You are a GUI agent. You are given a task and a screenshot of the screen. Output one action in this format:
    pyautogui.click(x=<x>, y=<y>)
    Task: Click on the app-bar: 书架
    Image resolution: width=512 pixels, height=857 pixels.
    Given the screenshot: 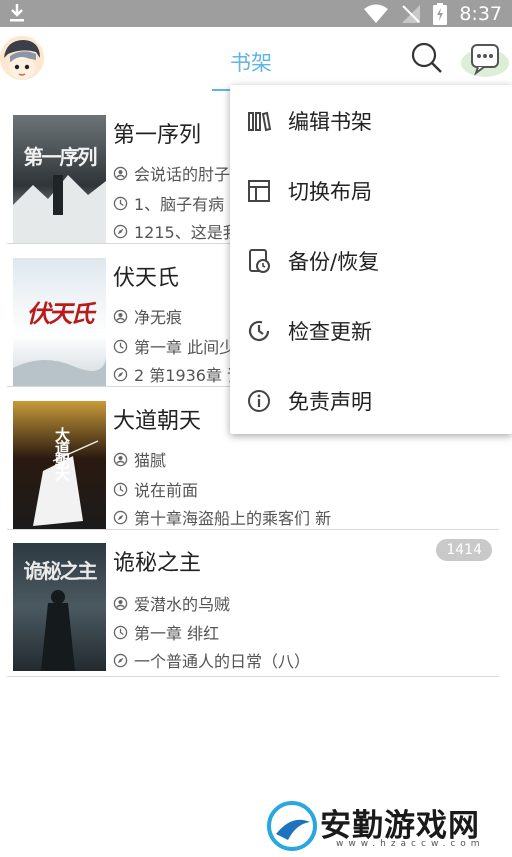 What is the action you would take?
    pyautogui.click(x=256, y=60)
    